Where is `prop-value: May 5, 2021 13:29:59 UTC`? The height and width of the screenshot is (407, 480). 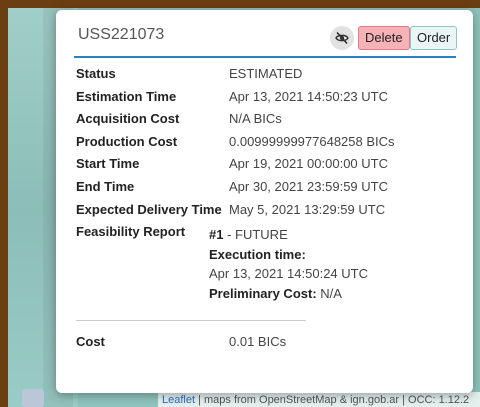
prop-value: May 5, 2021 13:29:59 UTC is located at coordinates (307, 209).